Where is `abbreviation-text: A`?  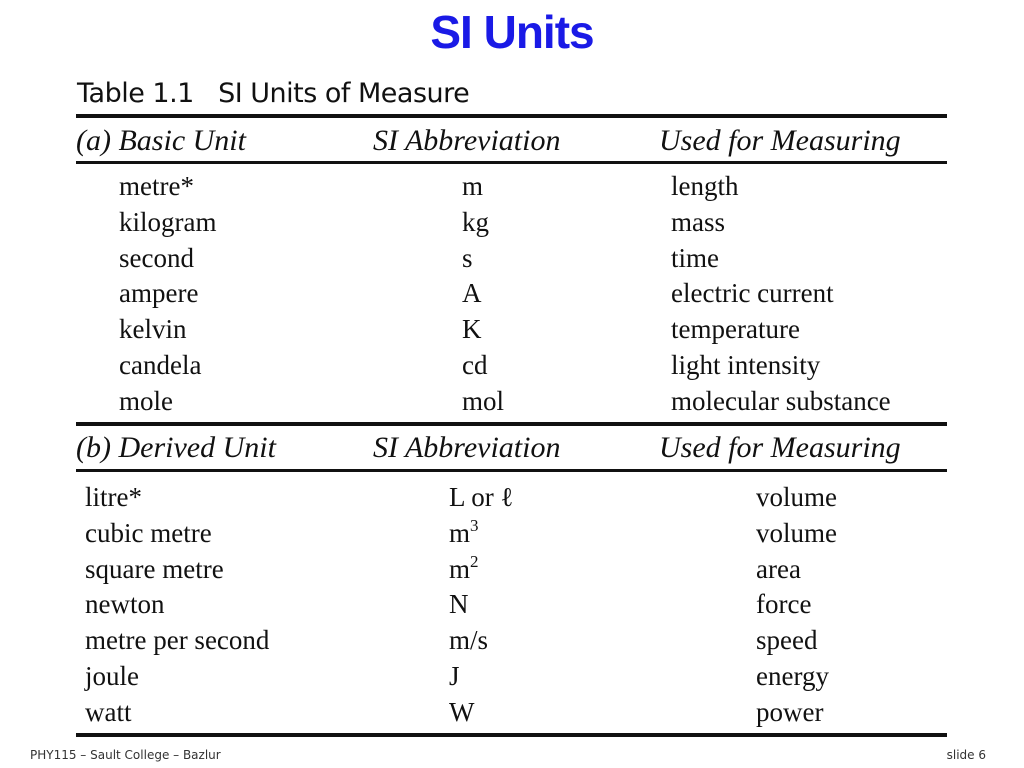 abbreviation-text: A is located at coordinates (472, 293).